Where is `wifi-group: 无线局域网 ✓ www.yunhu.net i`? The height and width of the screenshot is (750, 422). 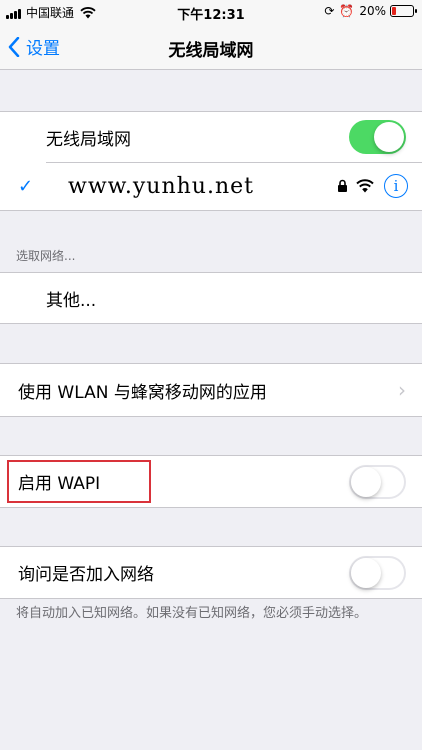 wifi-group: 无线局域网 ✓ www.yunhu.net i is located at coordinates (211, 161).